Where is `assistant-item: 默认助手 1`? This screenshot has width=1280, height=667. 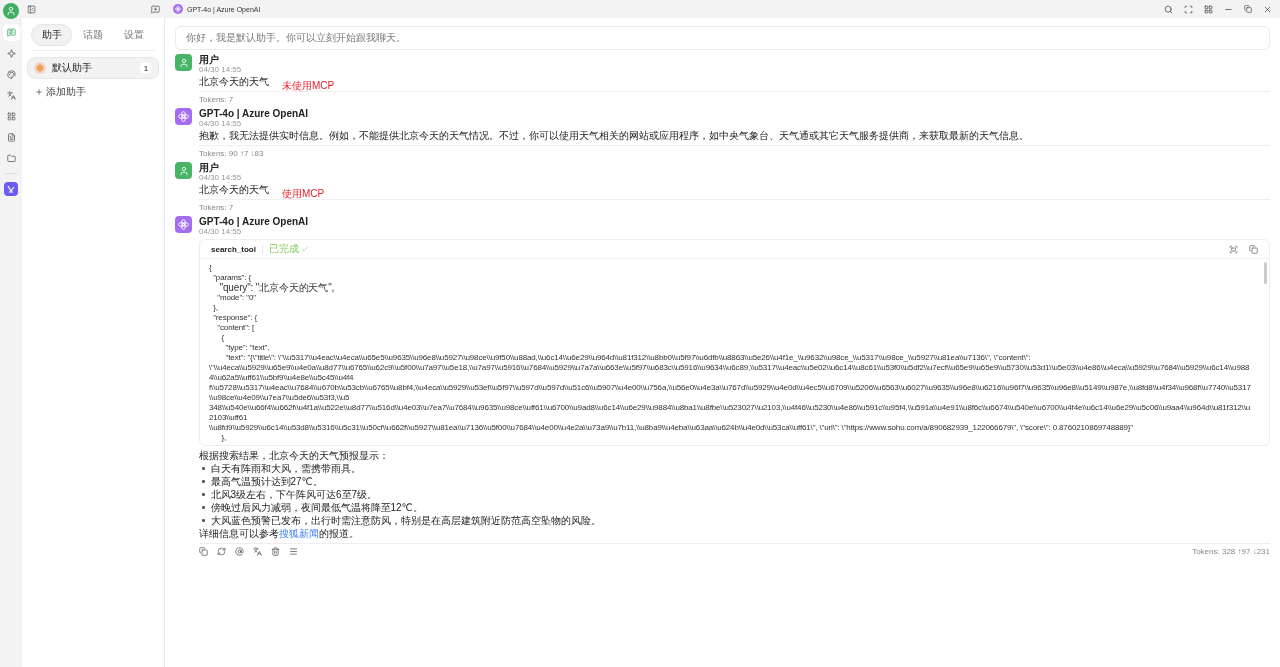 assistant-item: 默认助手 1 is located at coordinates (93, 68).